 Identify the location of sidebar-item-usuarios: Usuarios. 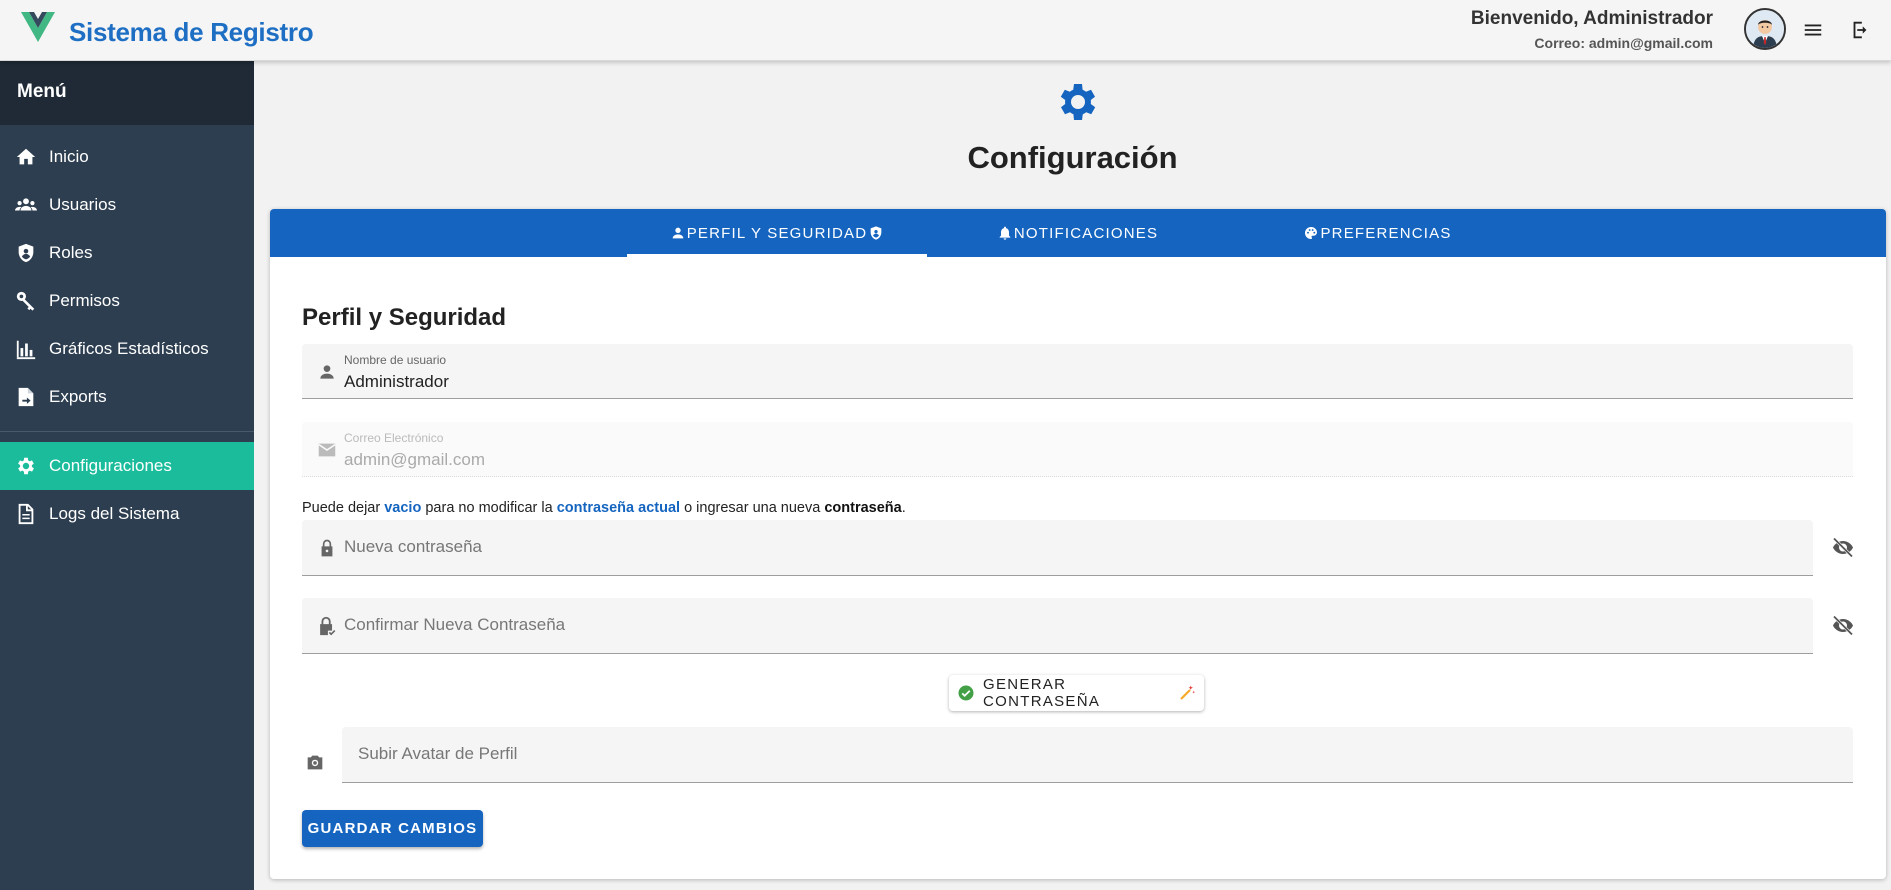
(127, 205).